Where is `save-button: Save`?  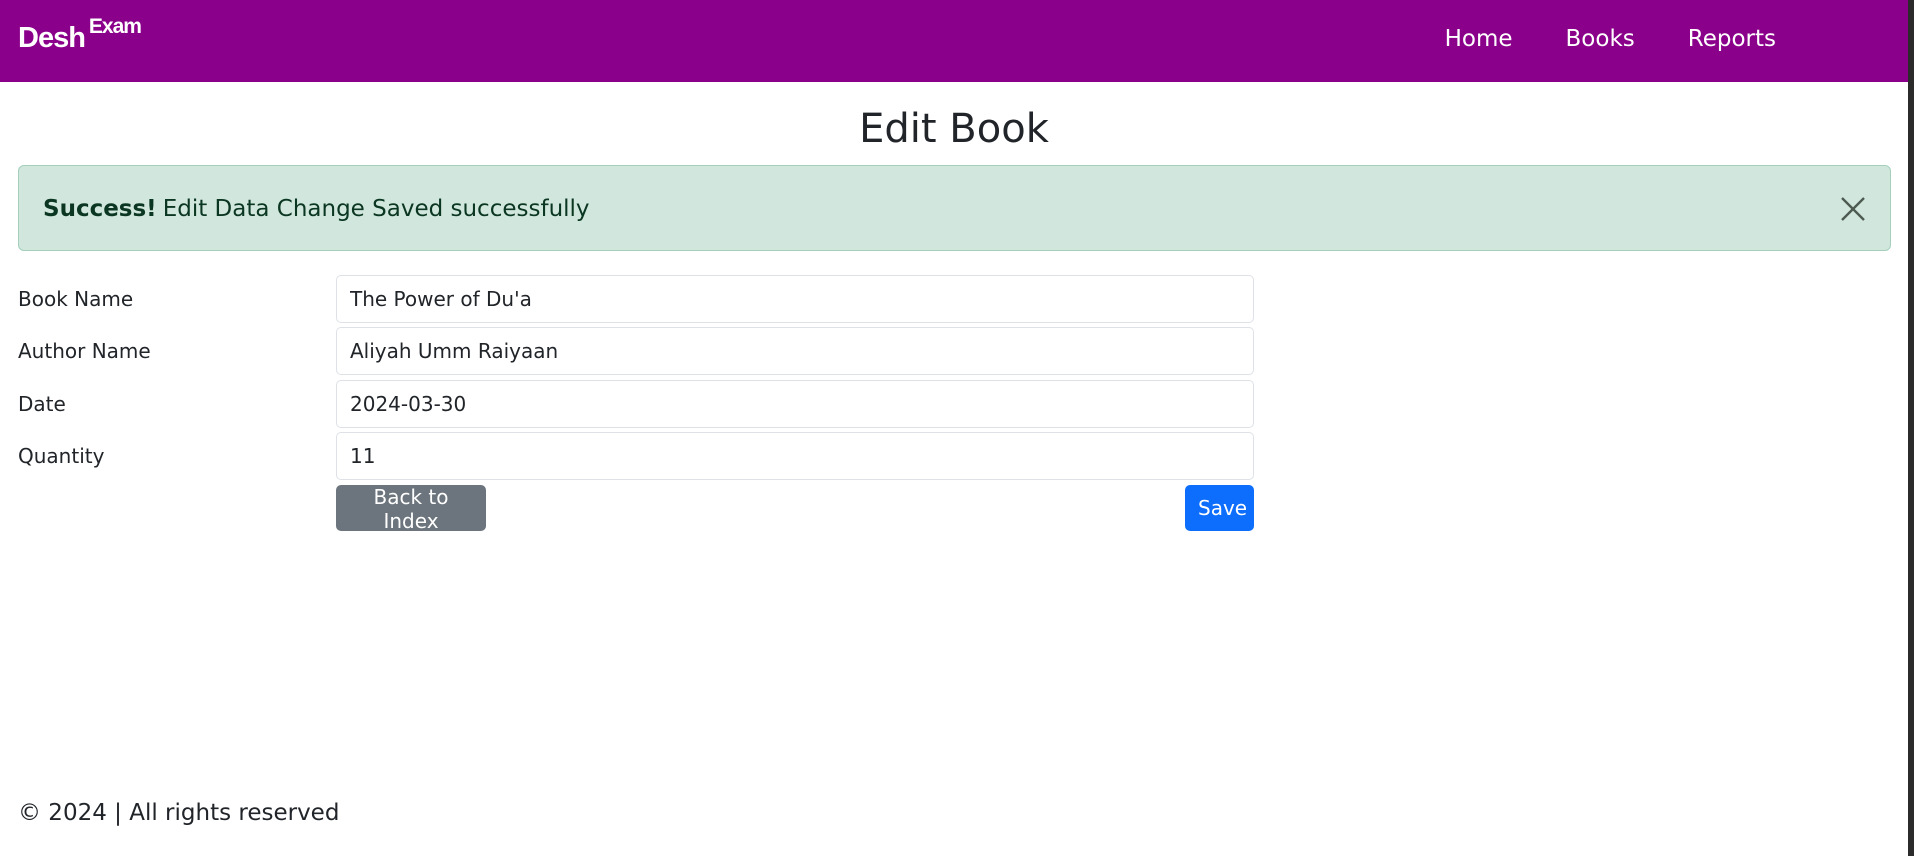 save-button: Save is located at coordinates (1219, 508).